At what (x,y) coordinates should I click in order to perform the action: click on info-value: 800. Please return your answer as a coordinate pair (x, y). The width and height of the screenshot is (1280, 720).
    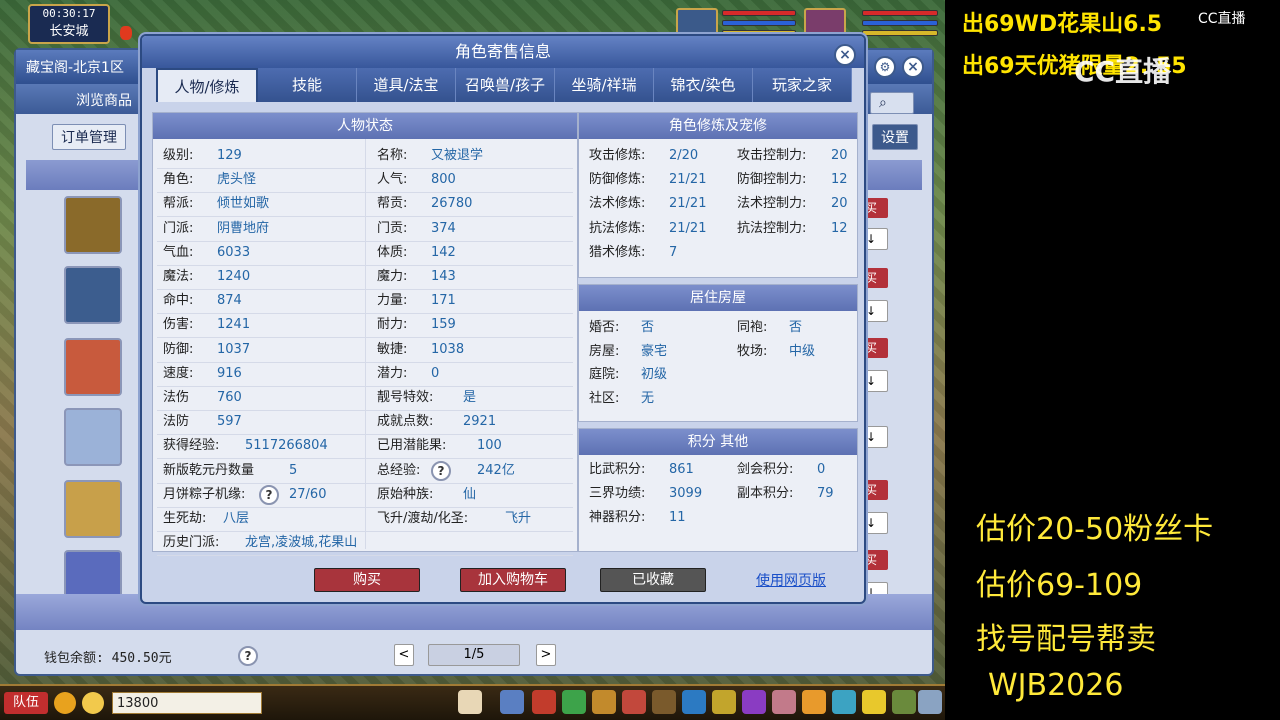
    Looking at the image, I should click on (443, 180).